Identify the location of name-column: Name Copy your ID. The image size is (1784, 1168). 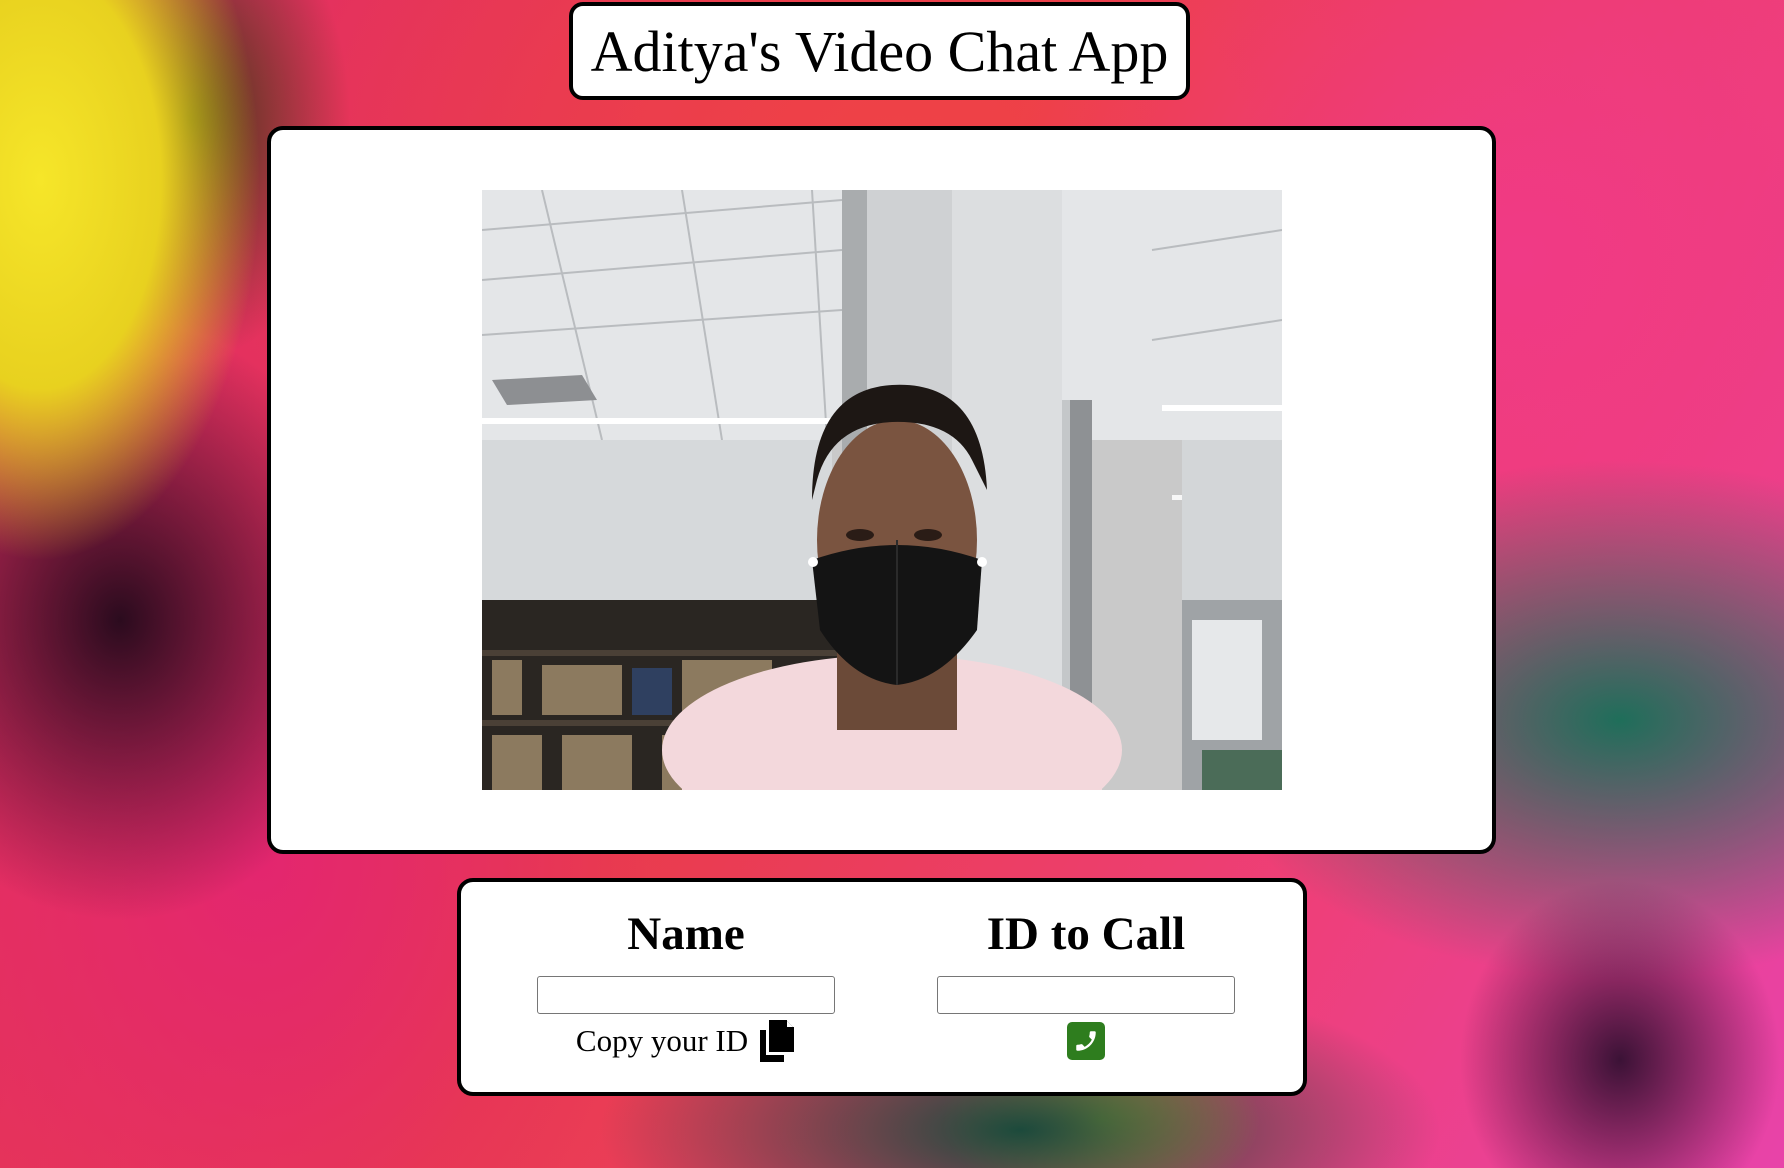
(686, 984).